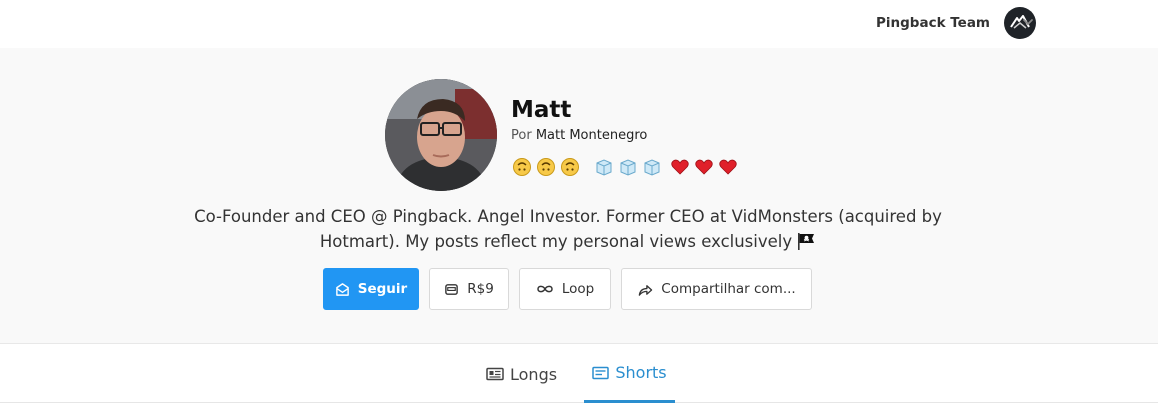 The width and height of the screenshot is (1158, 414). What do you see at coordinates (521, 135) in the screenshot?
I see `byline-prefix: Por` at bounding box center [521, 135].